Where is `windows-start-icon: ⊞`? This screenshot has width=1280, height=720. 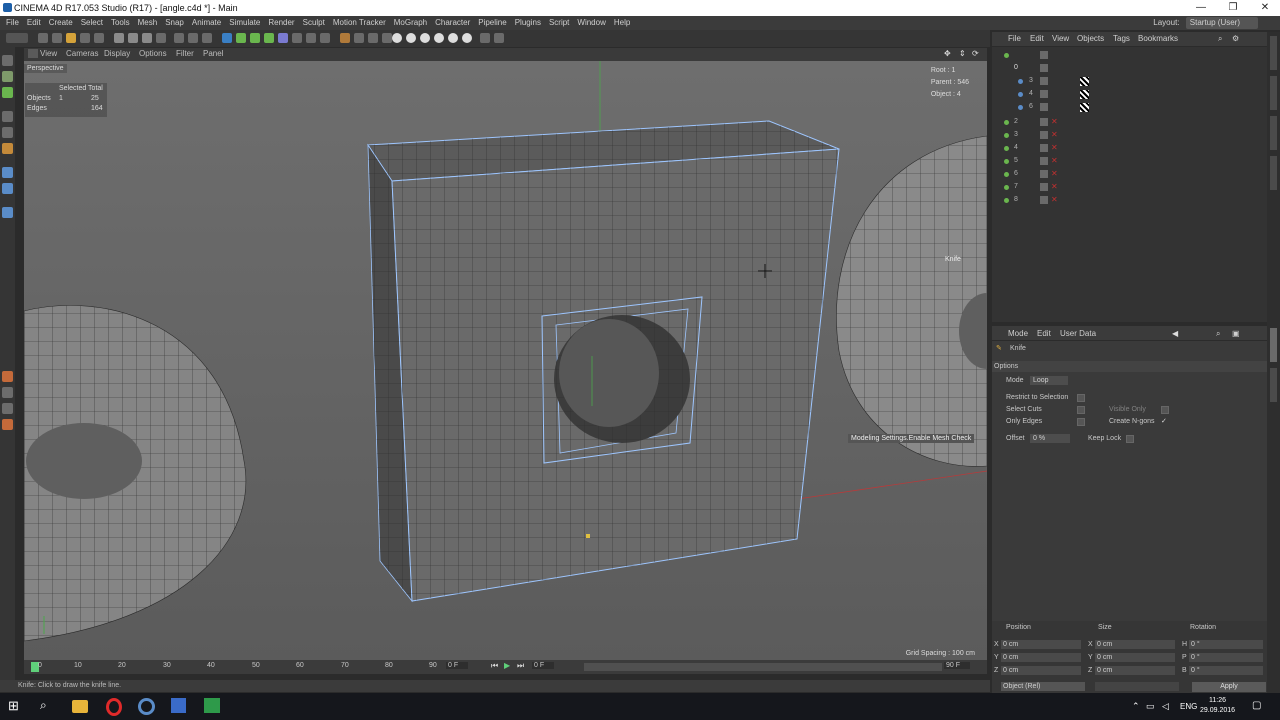
windows-start-icon: ⊞ is located at coordinates (17, 707).